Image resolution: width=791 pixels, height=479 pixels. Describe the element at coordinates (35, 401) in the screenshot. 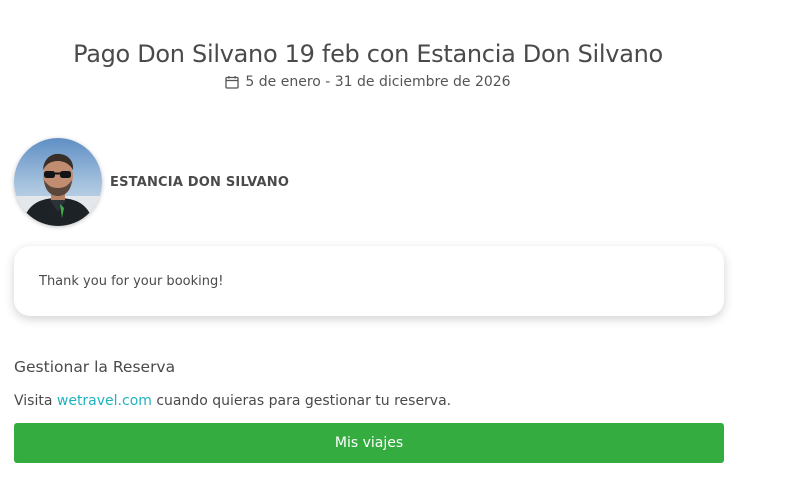

I see `manage-desc-prefix: Visita` at that location.